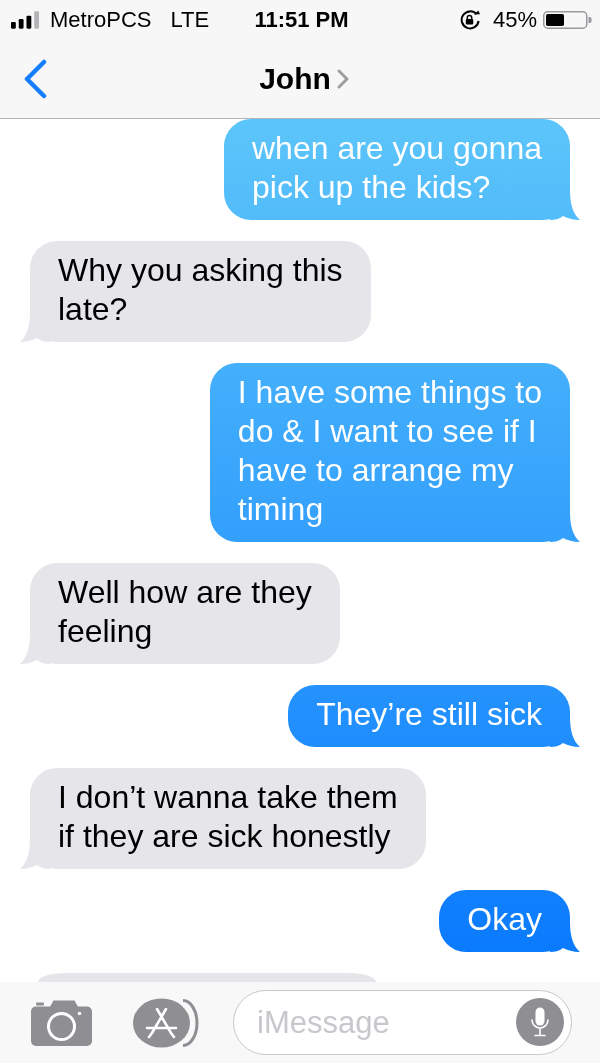 Image resolution: width=600 pixels, height=1063 pixels. What do you see at coordinates (301, 20) in the screenshot?
I see `clock: 11:51 PM` at bounding box center [301, 20].